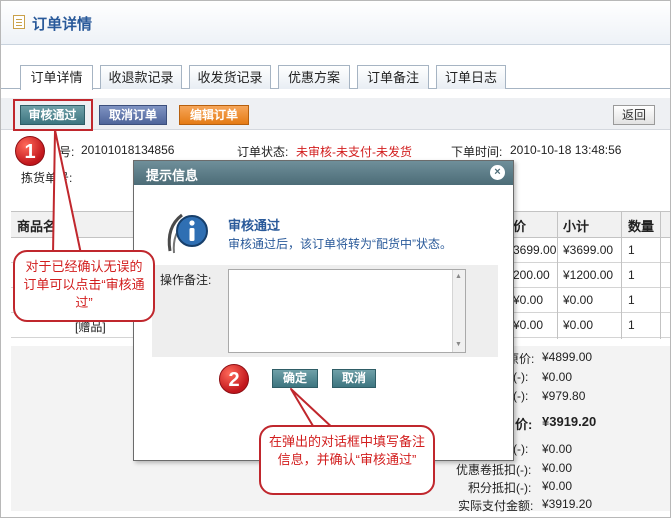  What do you see at coordinates (576, 226) in the screenshot?
I see `col-subtotal: 小计` at bounding box center [576, 226].